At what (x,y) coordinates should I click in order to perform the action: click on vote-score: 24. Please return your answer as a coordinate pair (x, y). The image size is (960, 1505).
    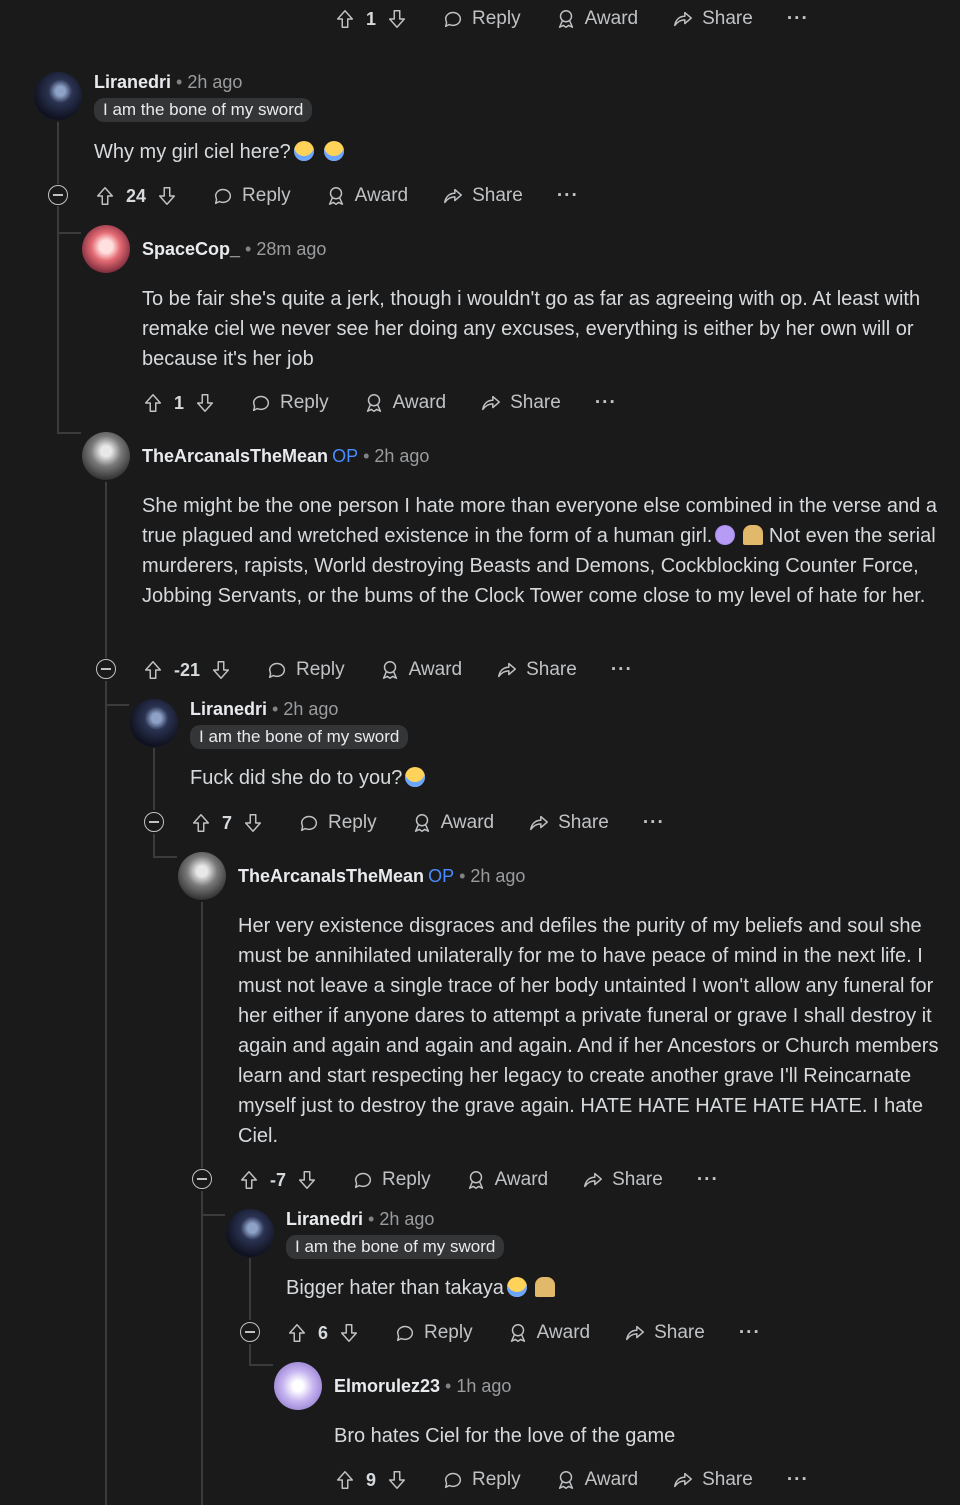
    Looking at the image, I should click on (136, 195).